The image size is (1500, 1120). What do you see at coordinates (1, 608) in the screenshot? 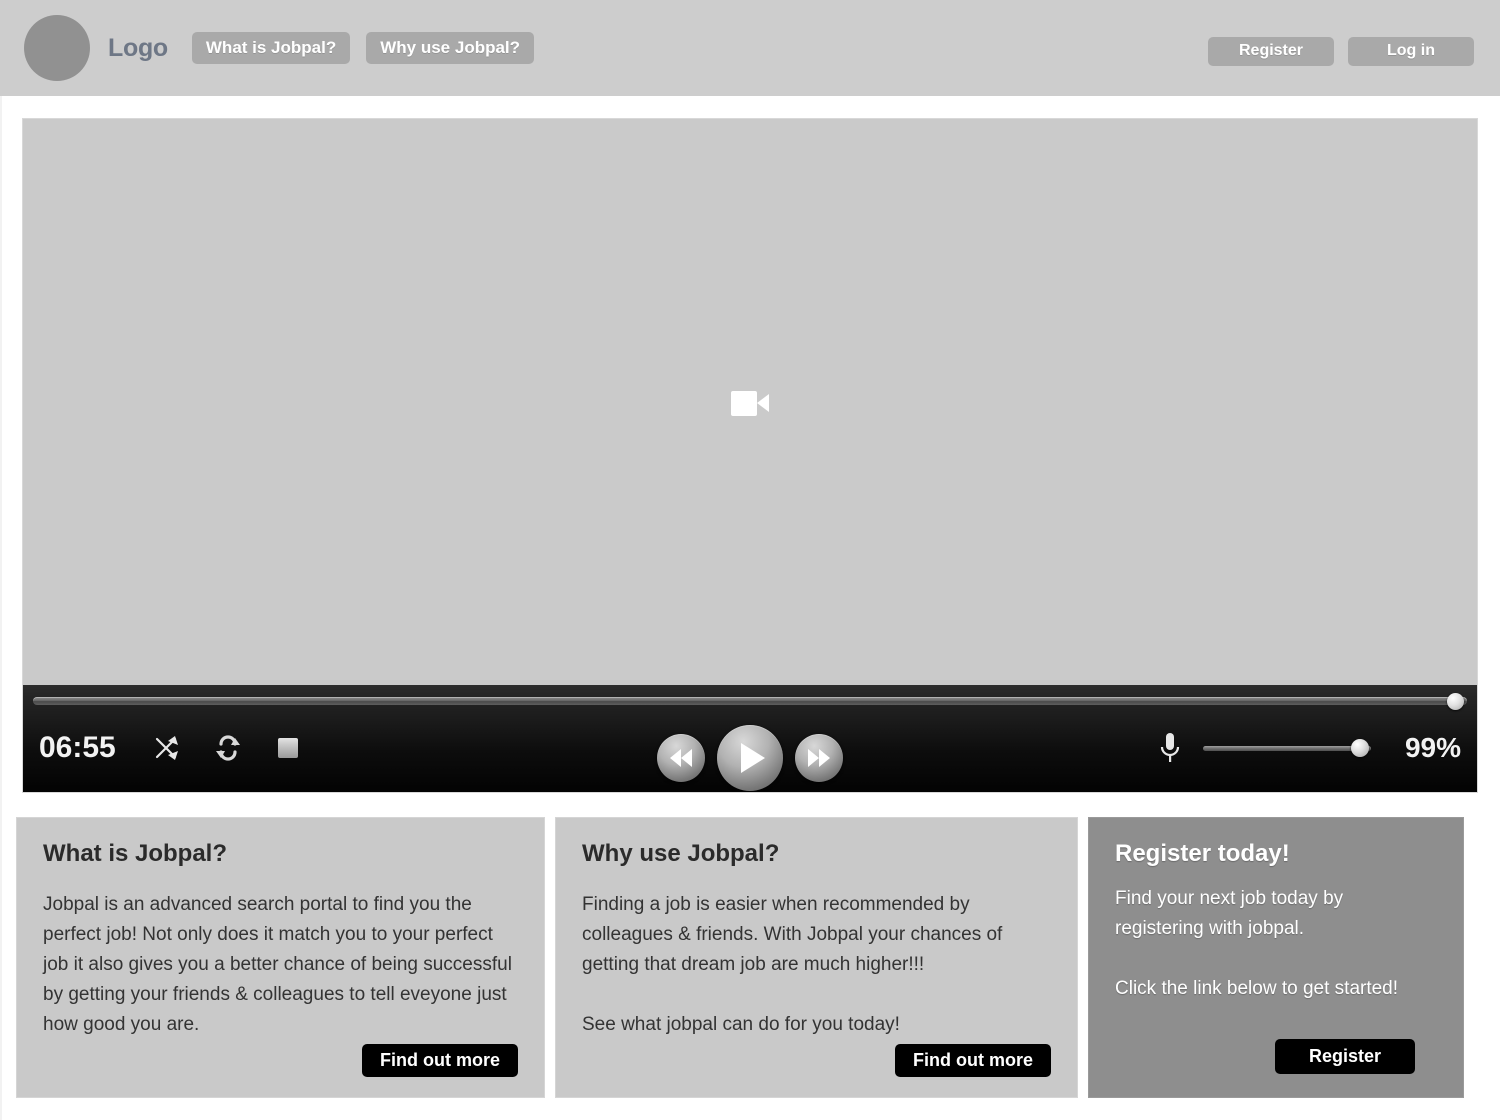
I see `page-edge-line` at bounding box center [1, 608].